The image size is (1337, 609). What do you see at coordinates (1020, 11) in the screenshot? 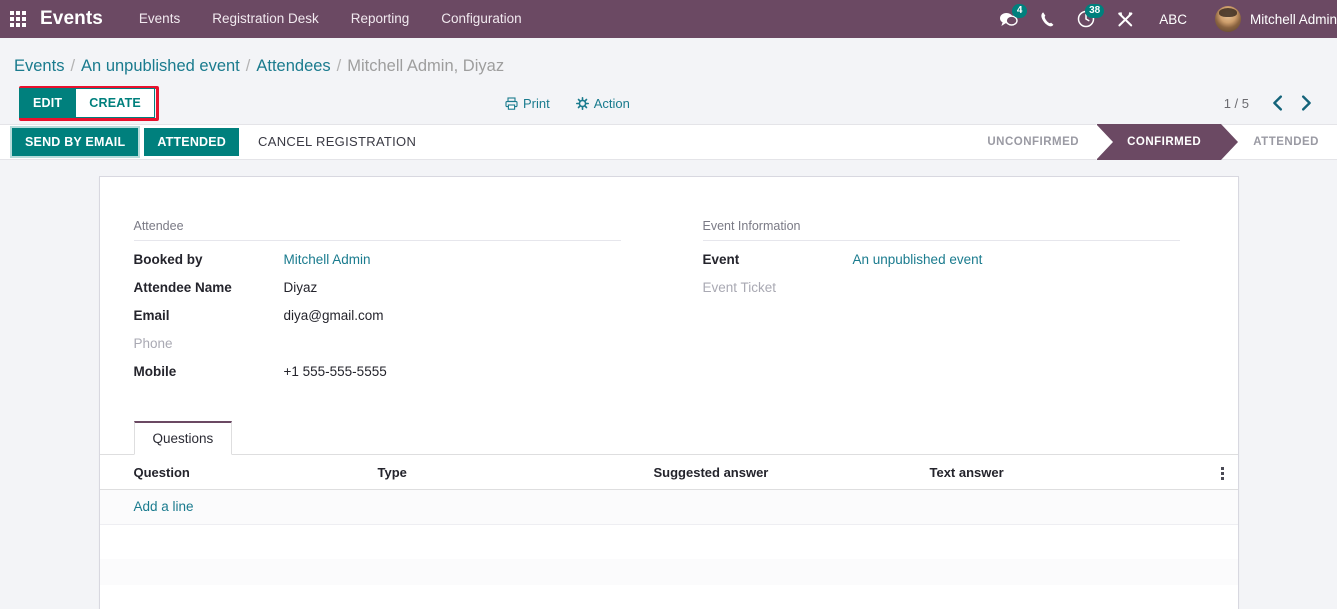
I see `messaging-badge: 4` at bounding box center [1020, 11].